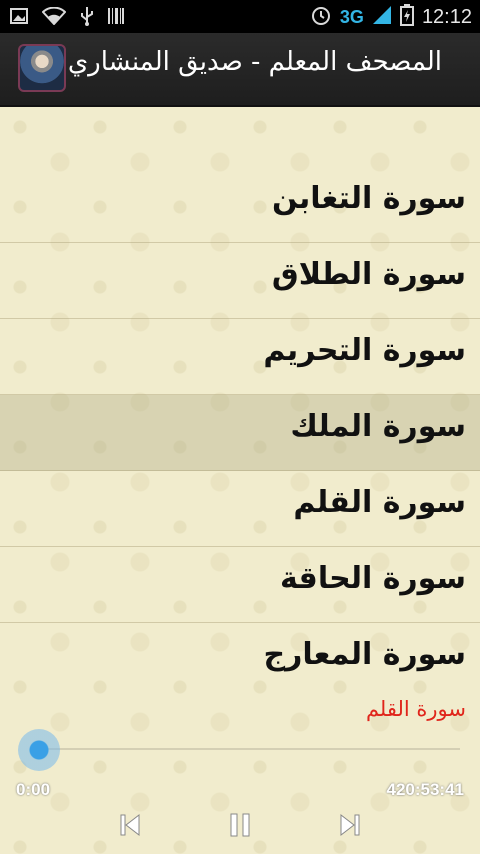  Describe the element at coordinates (365, 654) in the screenshot. I see `list-item-label: سورة المعارج` at that location.